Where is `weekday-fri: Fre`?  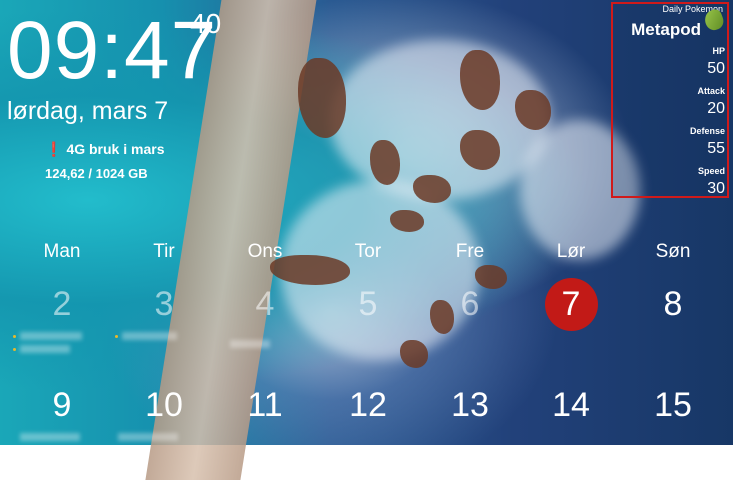
weekday-fri: Fre is located at coordinates (470, 251).